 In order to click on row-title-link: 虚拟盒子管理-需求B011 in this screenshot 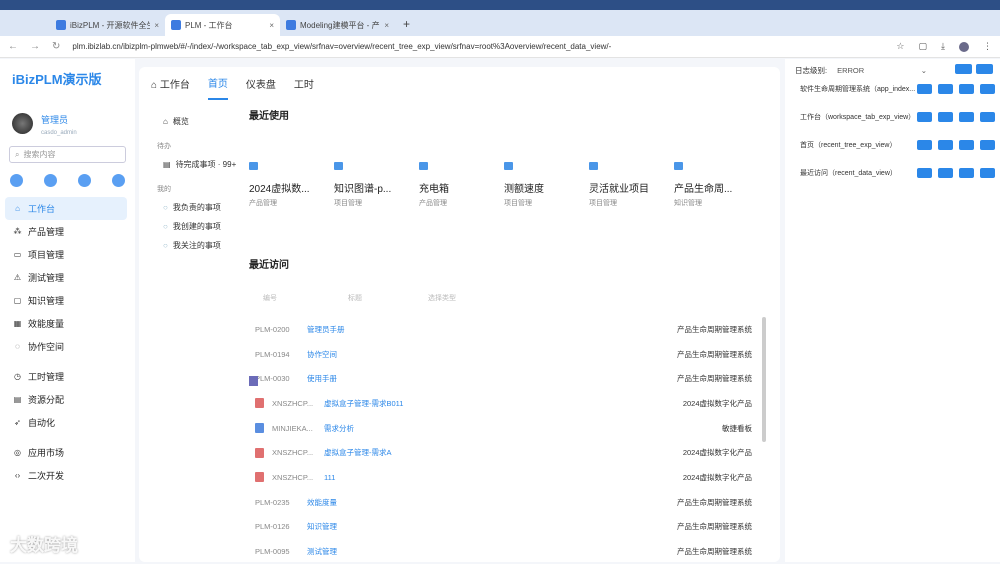, I will do `click(503, 403)`.